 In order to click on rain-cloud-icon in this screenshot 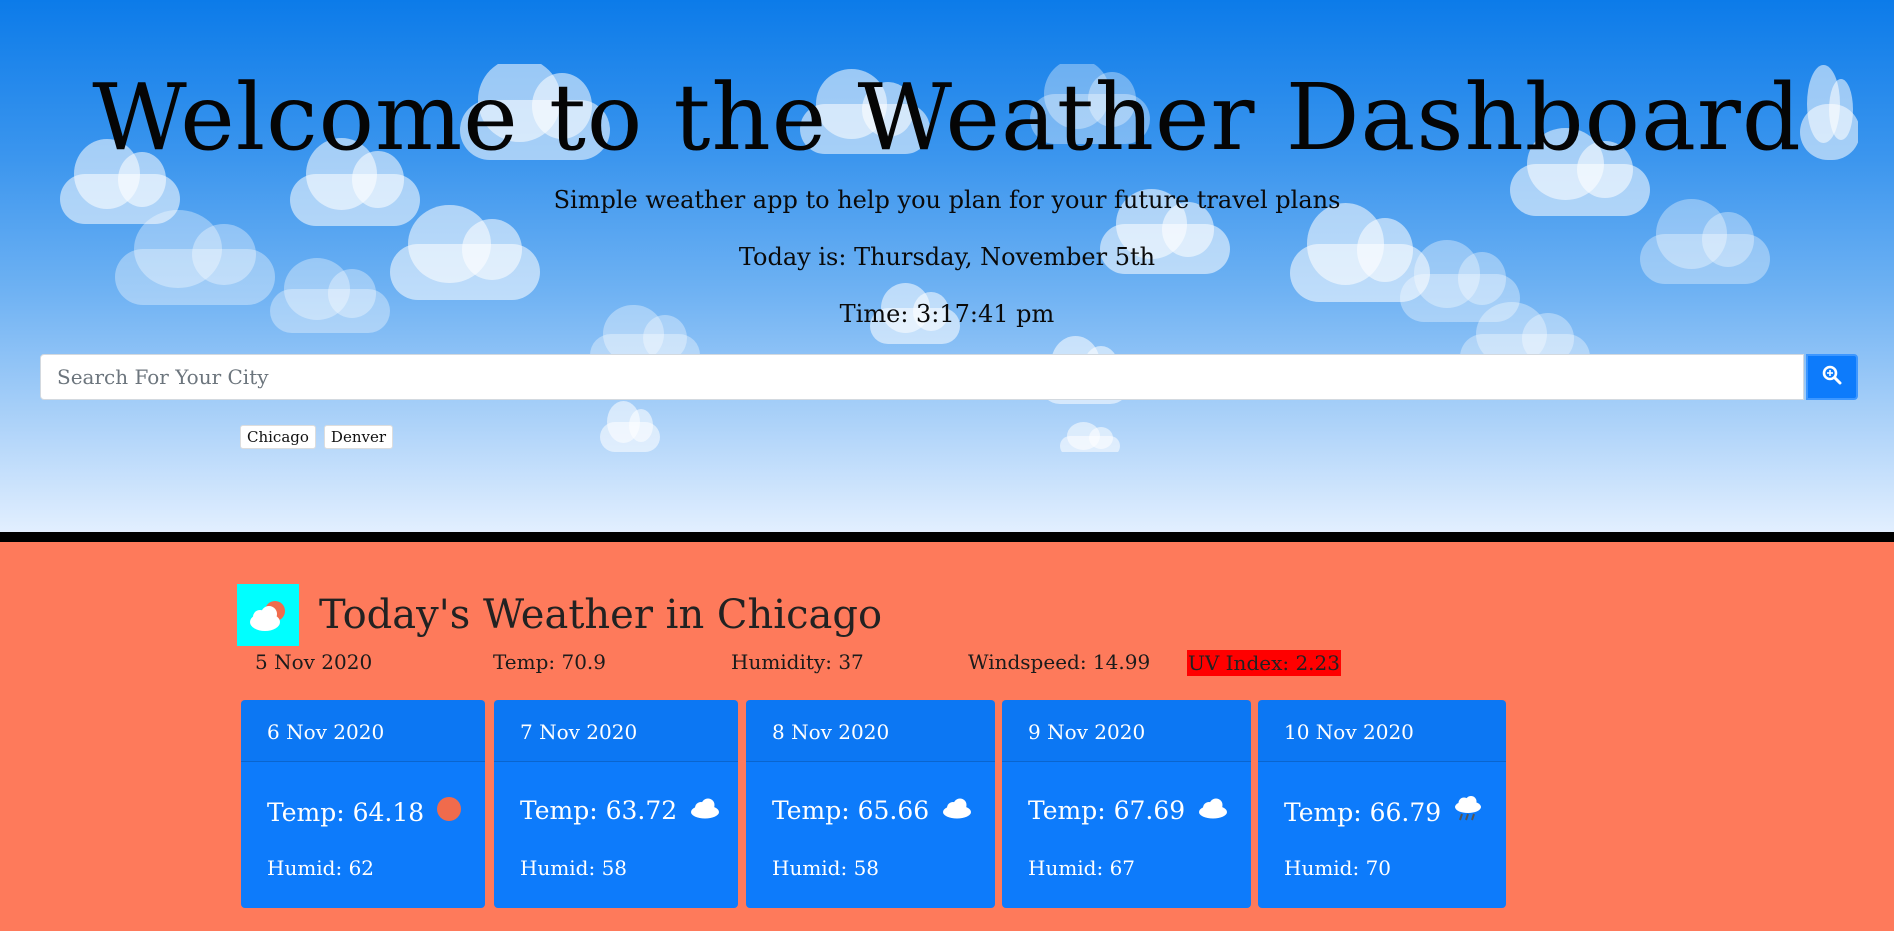, I will do `click(1468, 812)`.